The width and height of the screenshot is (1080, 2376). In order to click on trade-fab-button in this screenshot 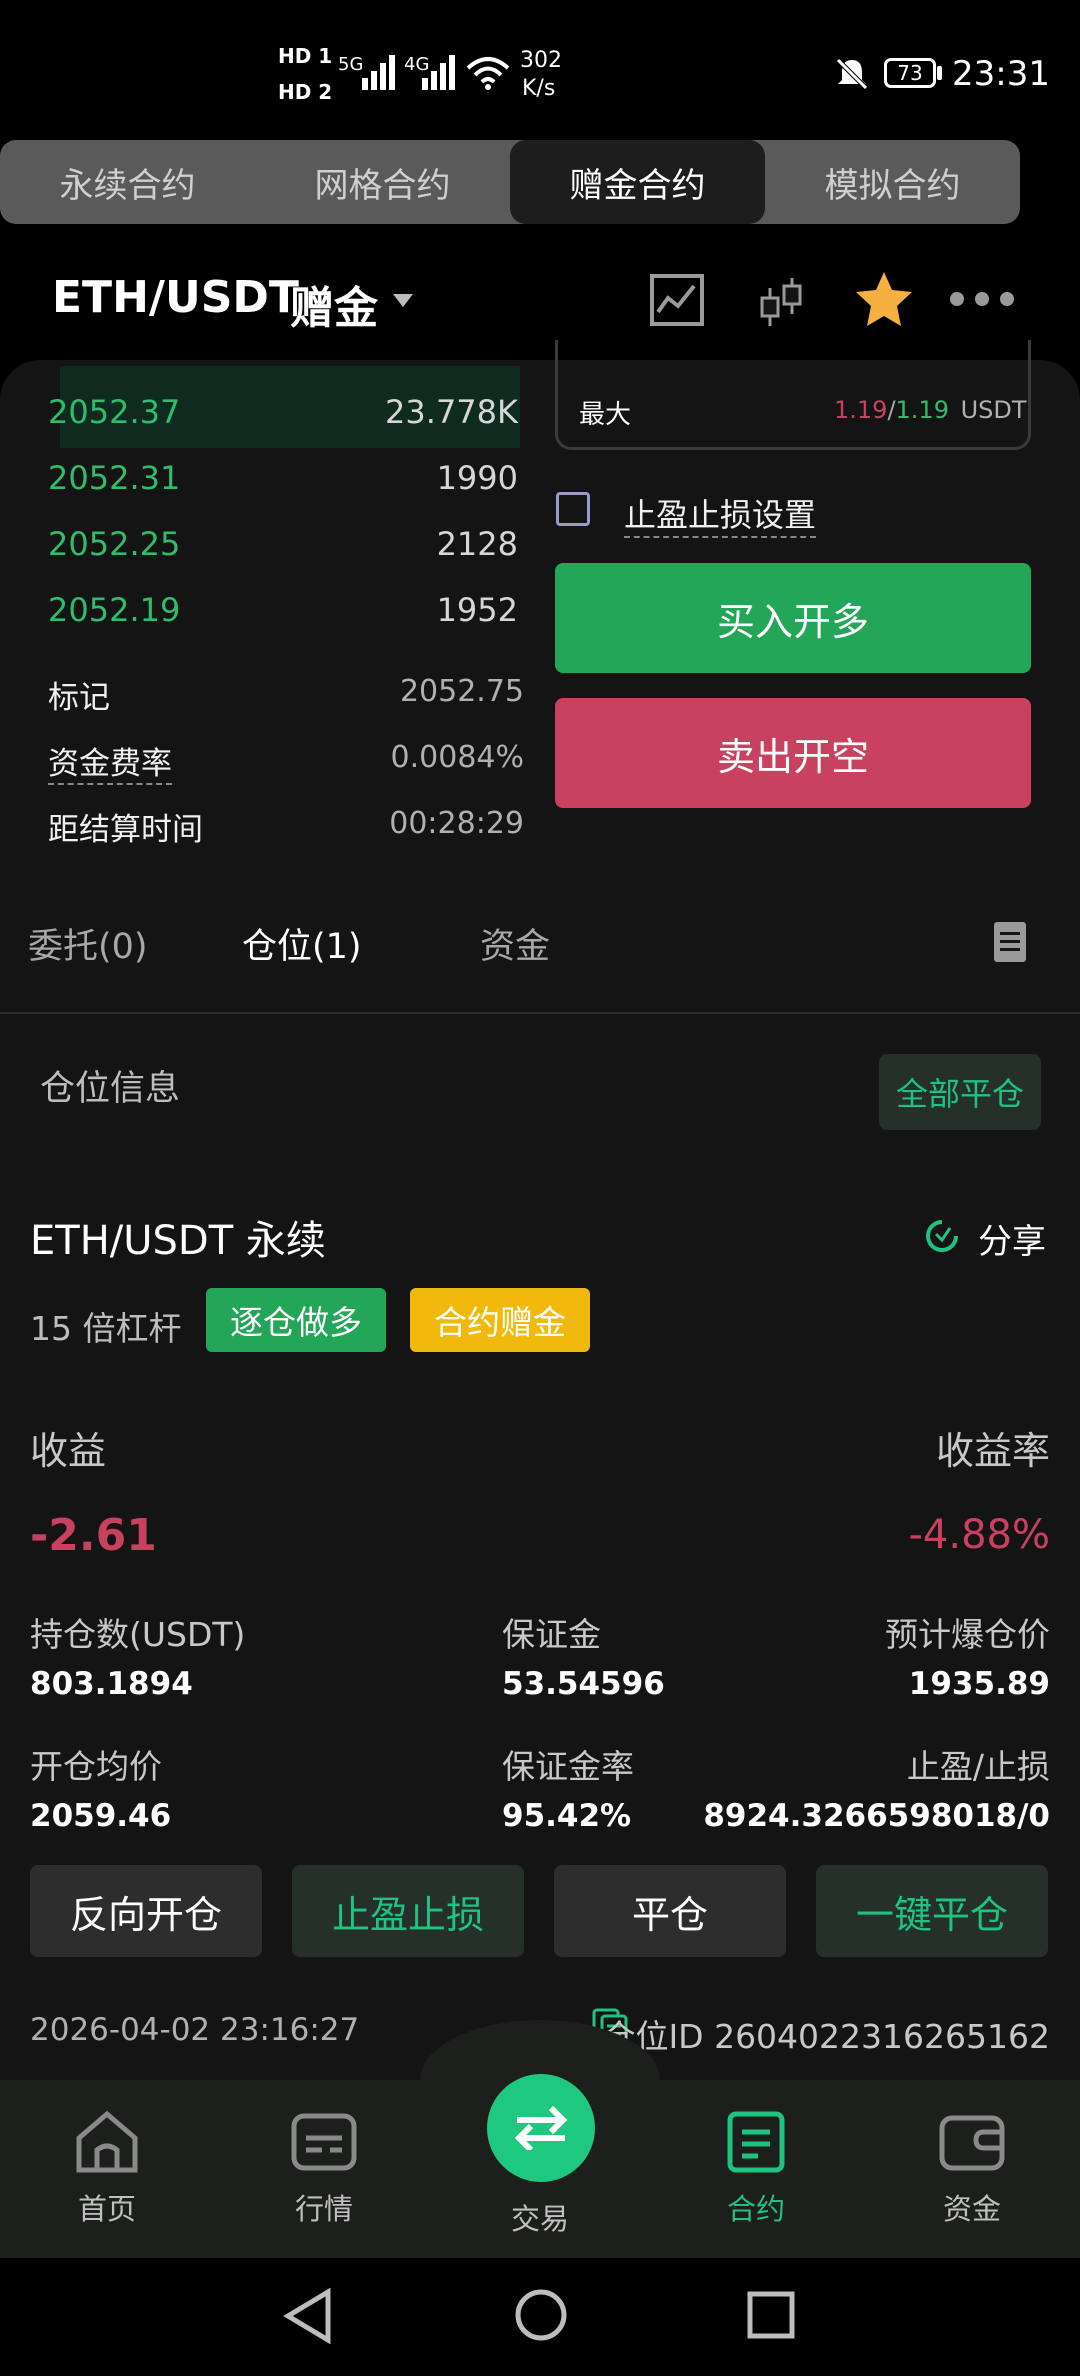, I will do `click(541, 2128)`.